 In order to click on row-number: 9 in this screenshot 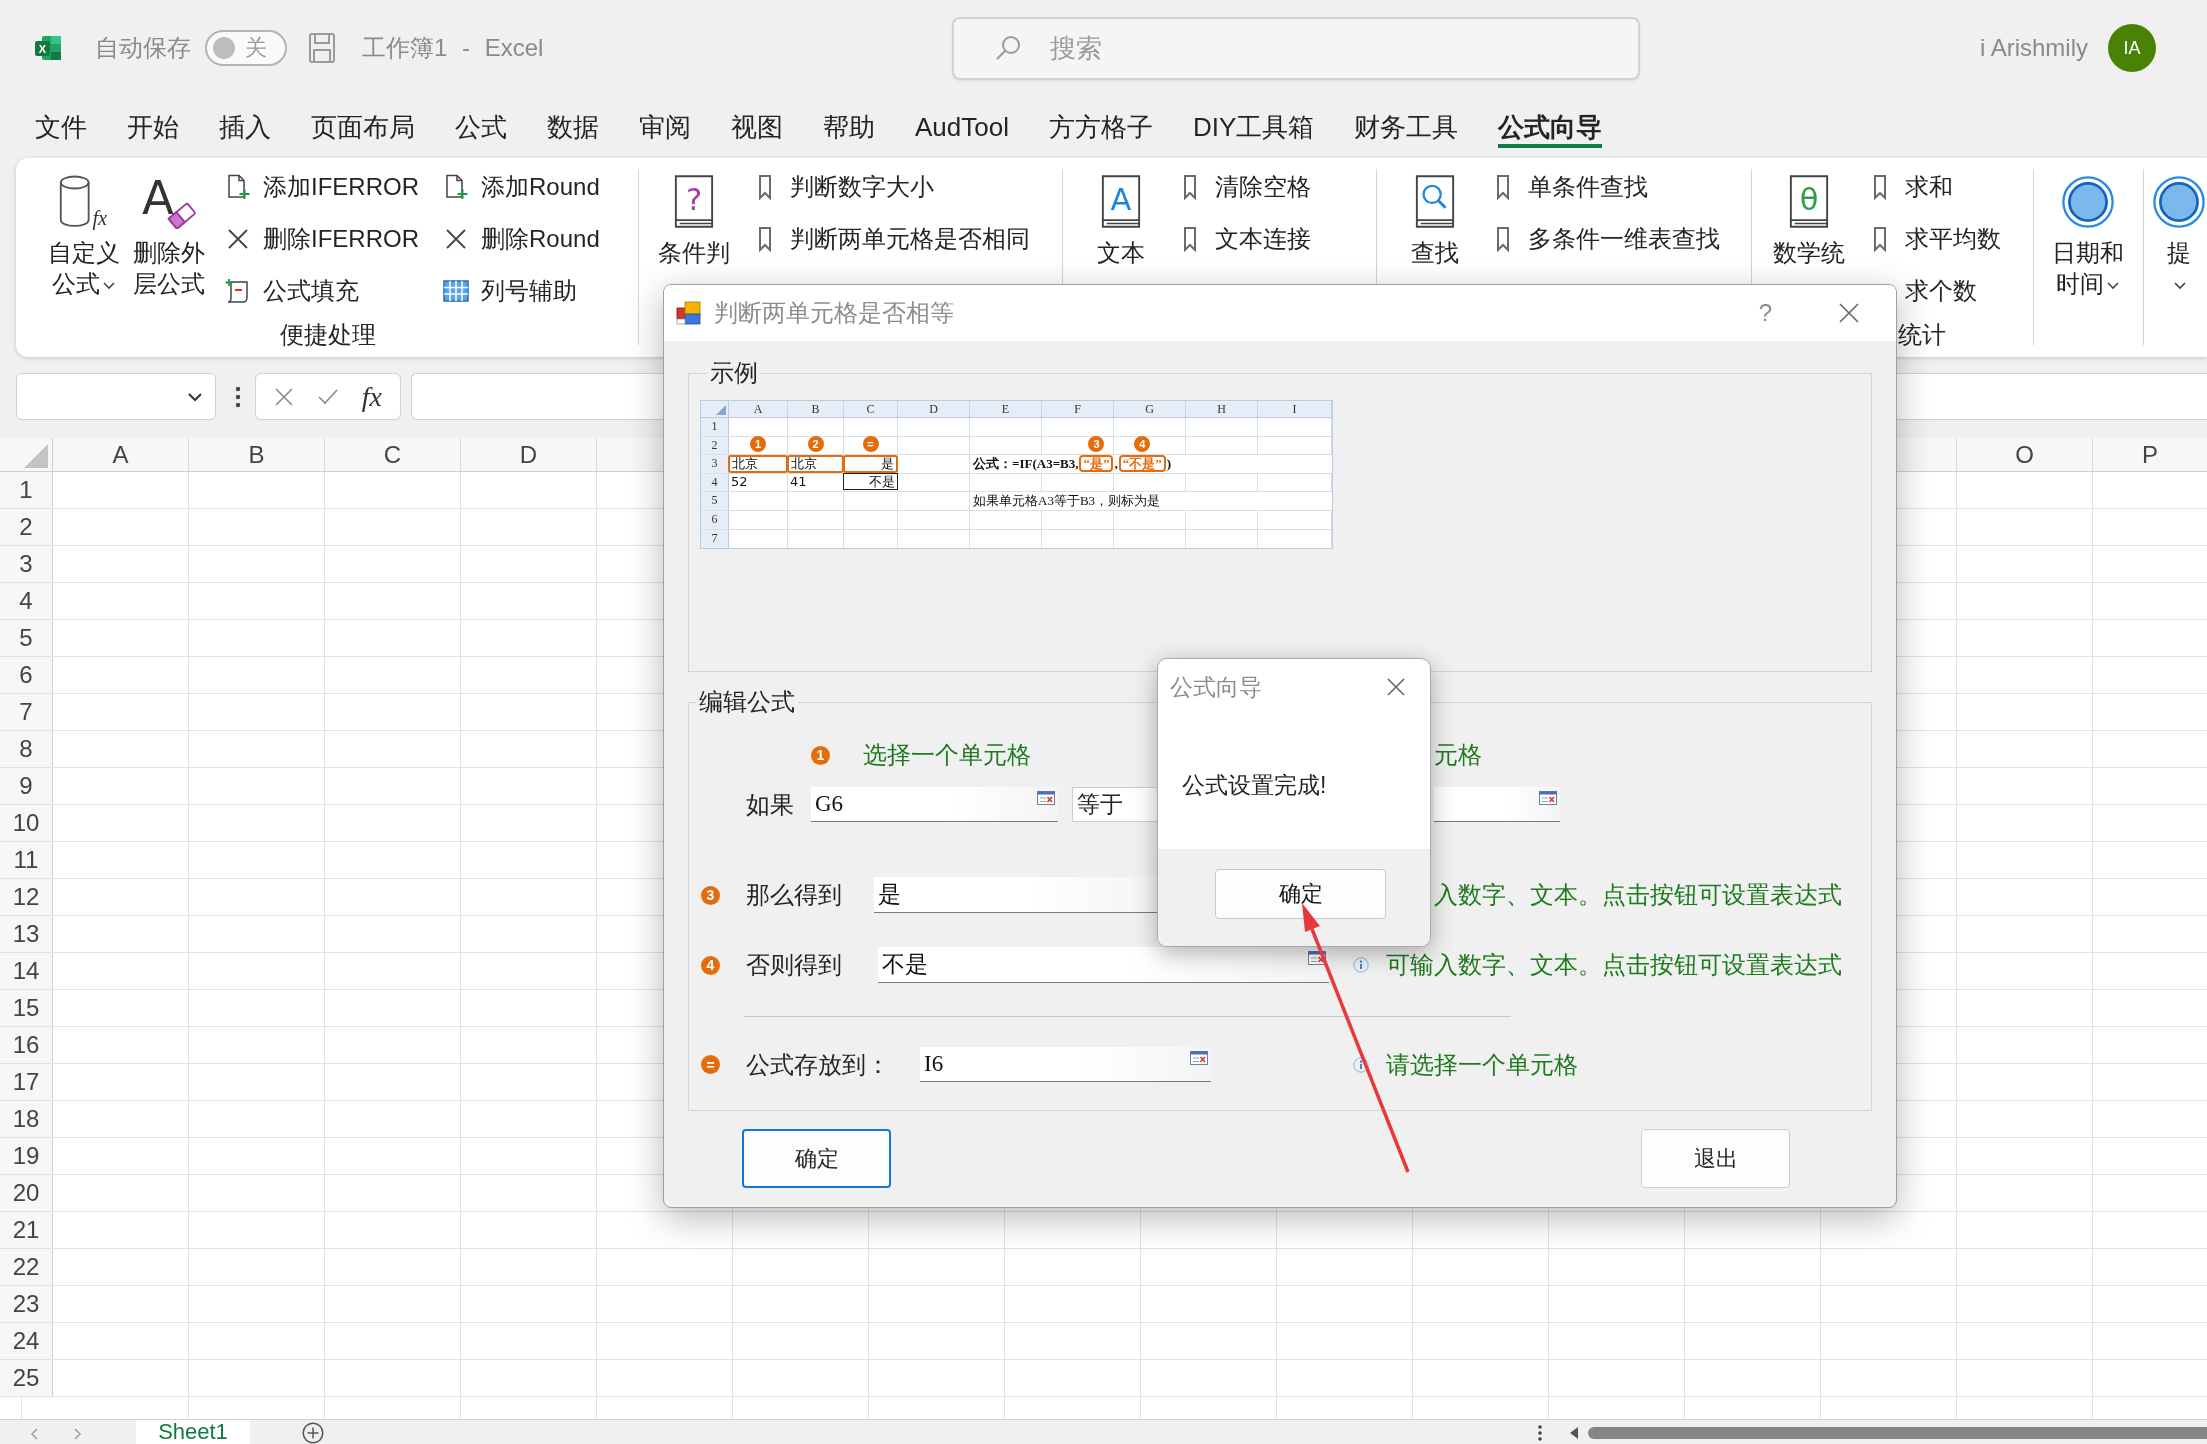, I will do `click(26, 786)`.